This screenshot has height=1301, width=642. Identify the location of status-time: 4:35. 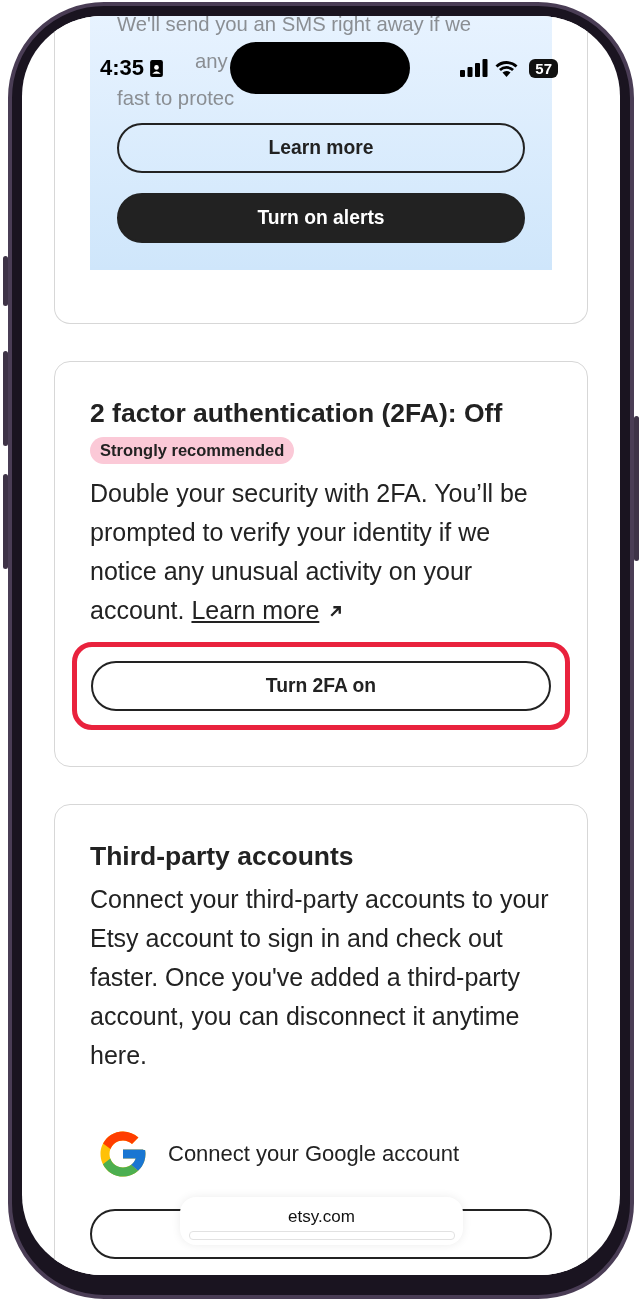
(122, 68).